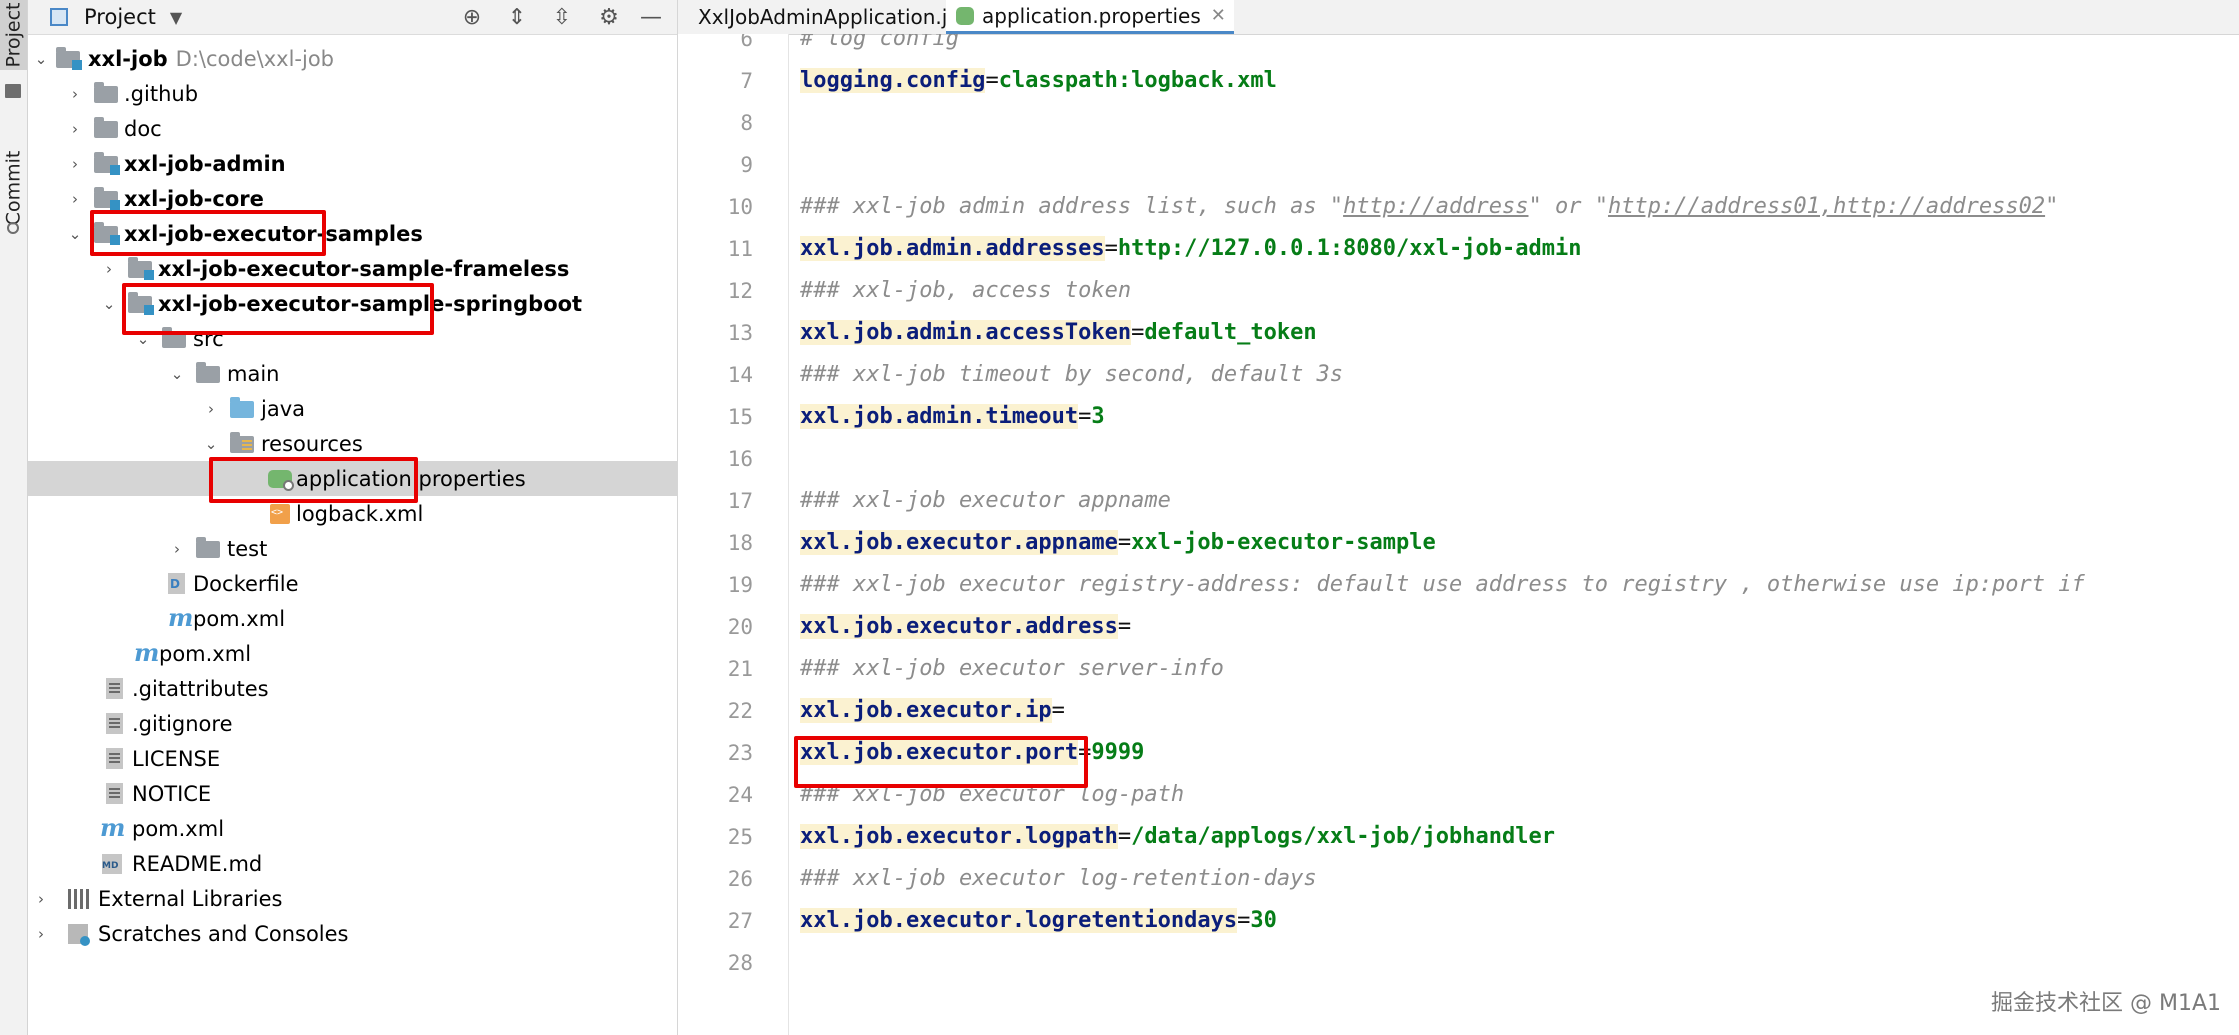 The image size is (2239, 1035). What do you see at coordinates (79, 898) in the screenshot?
I see `library-icon` at bounding box center [79, 898].